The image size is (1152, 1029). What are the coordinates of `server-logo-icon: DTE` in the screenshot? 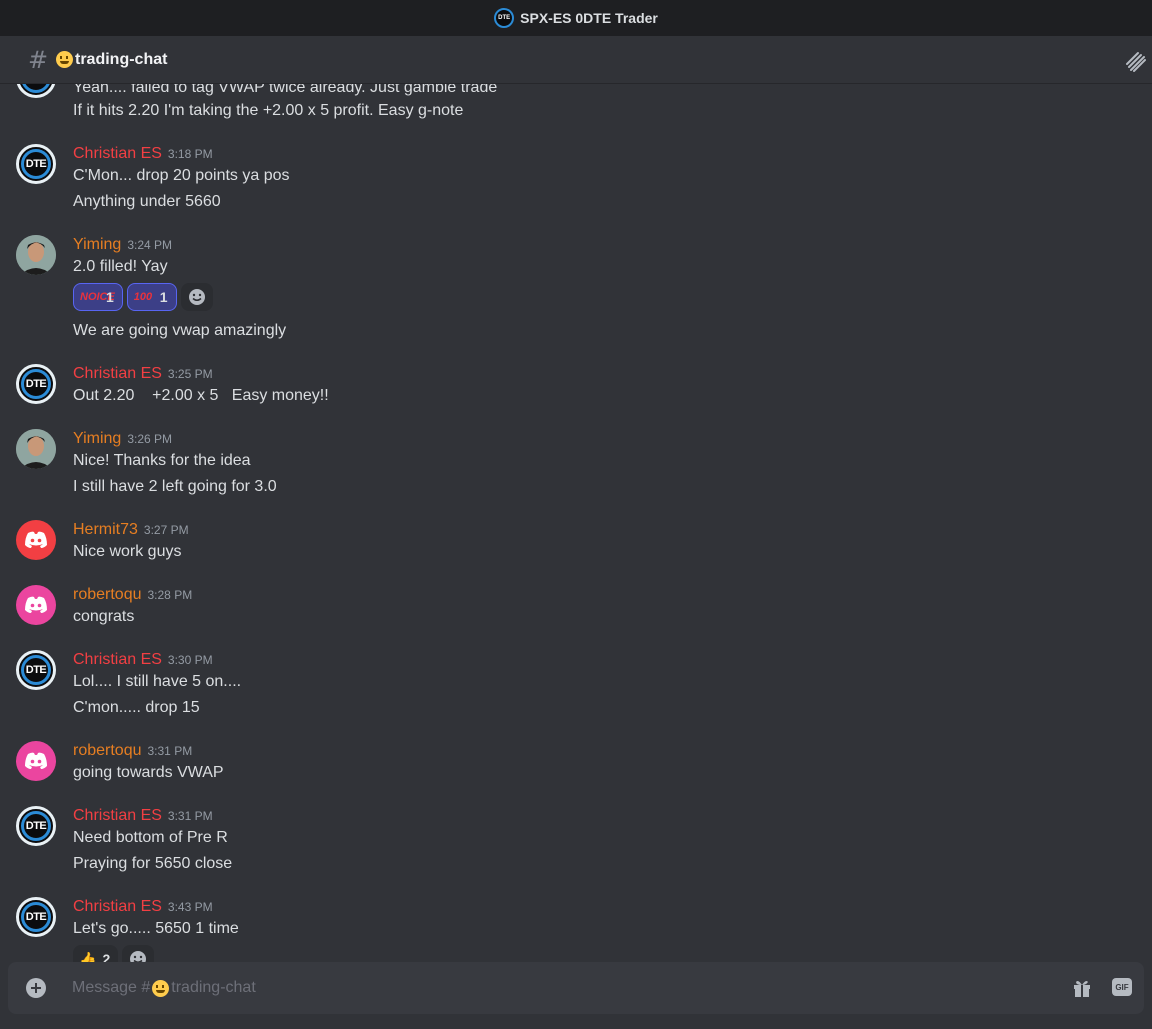 It's located at (504, 18).